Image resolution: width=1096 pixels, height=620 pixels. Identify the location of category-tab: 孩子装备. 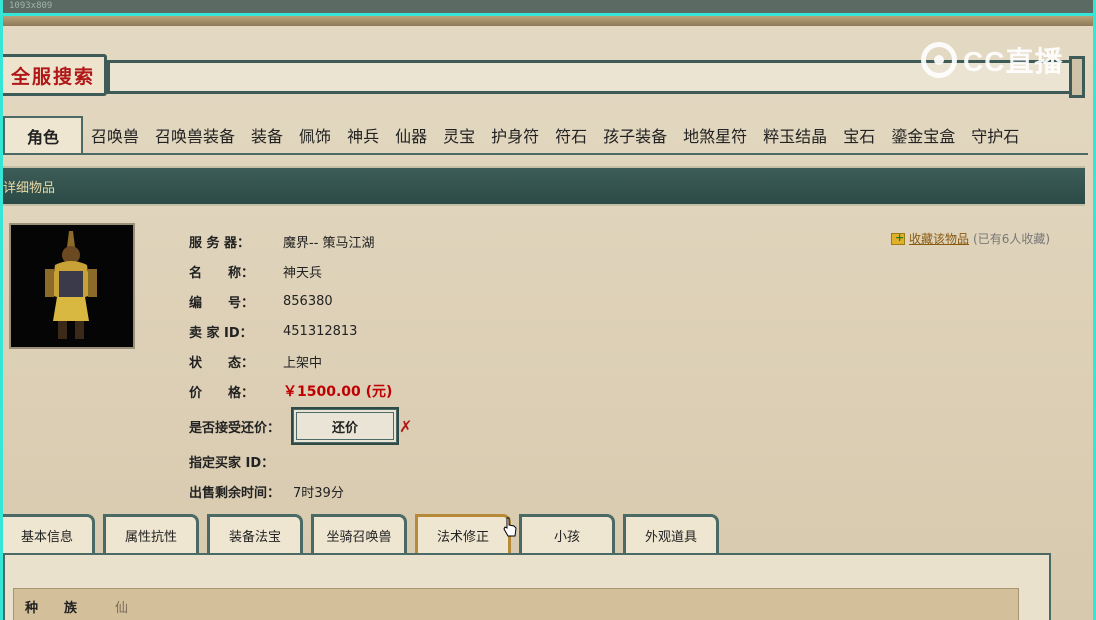
(635, 135).